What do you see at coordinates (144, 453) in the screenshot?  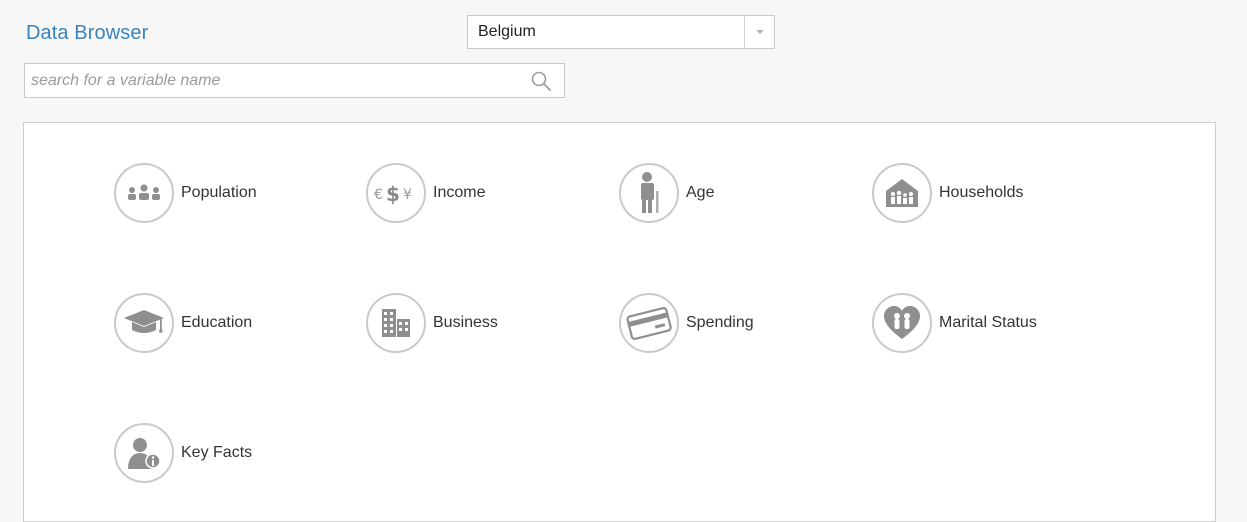 I see `key-facts-icon` at bounding box center [144, 453].